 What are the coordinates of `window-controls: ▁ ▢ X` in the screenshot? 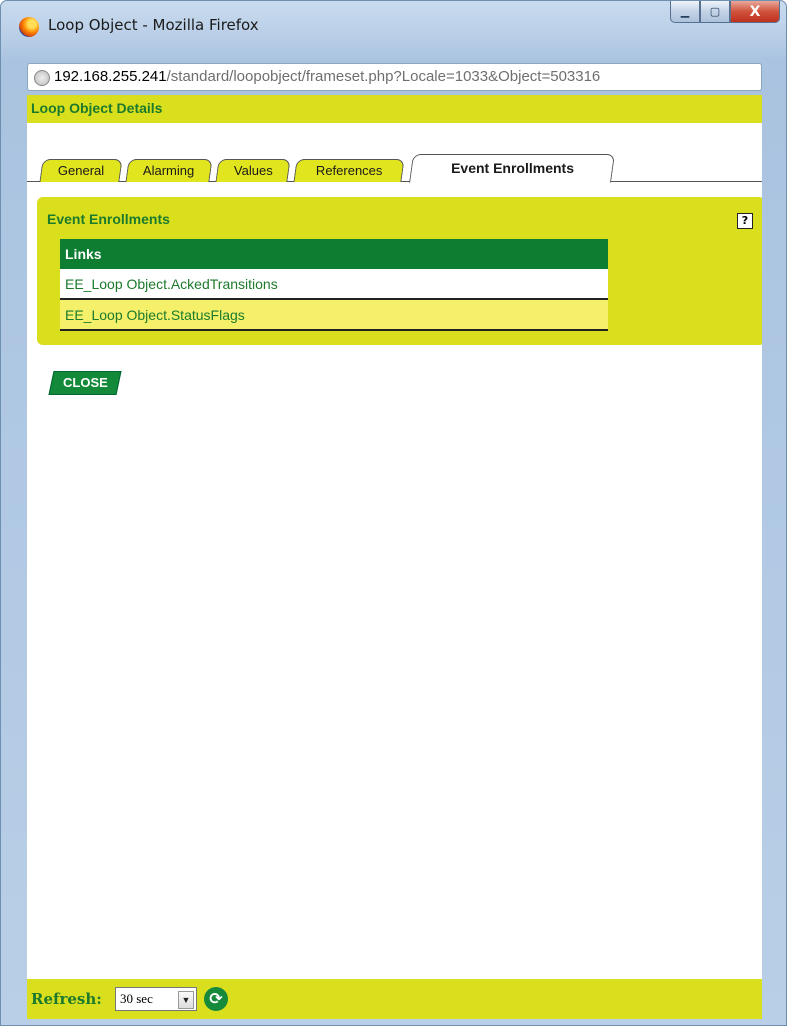 It's located at (725, 13).